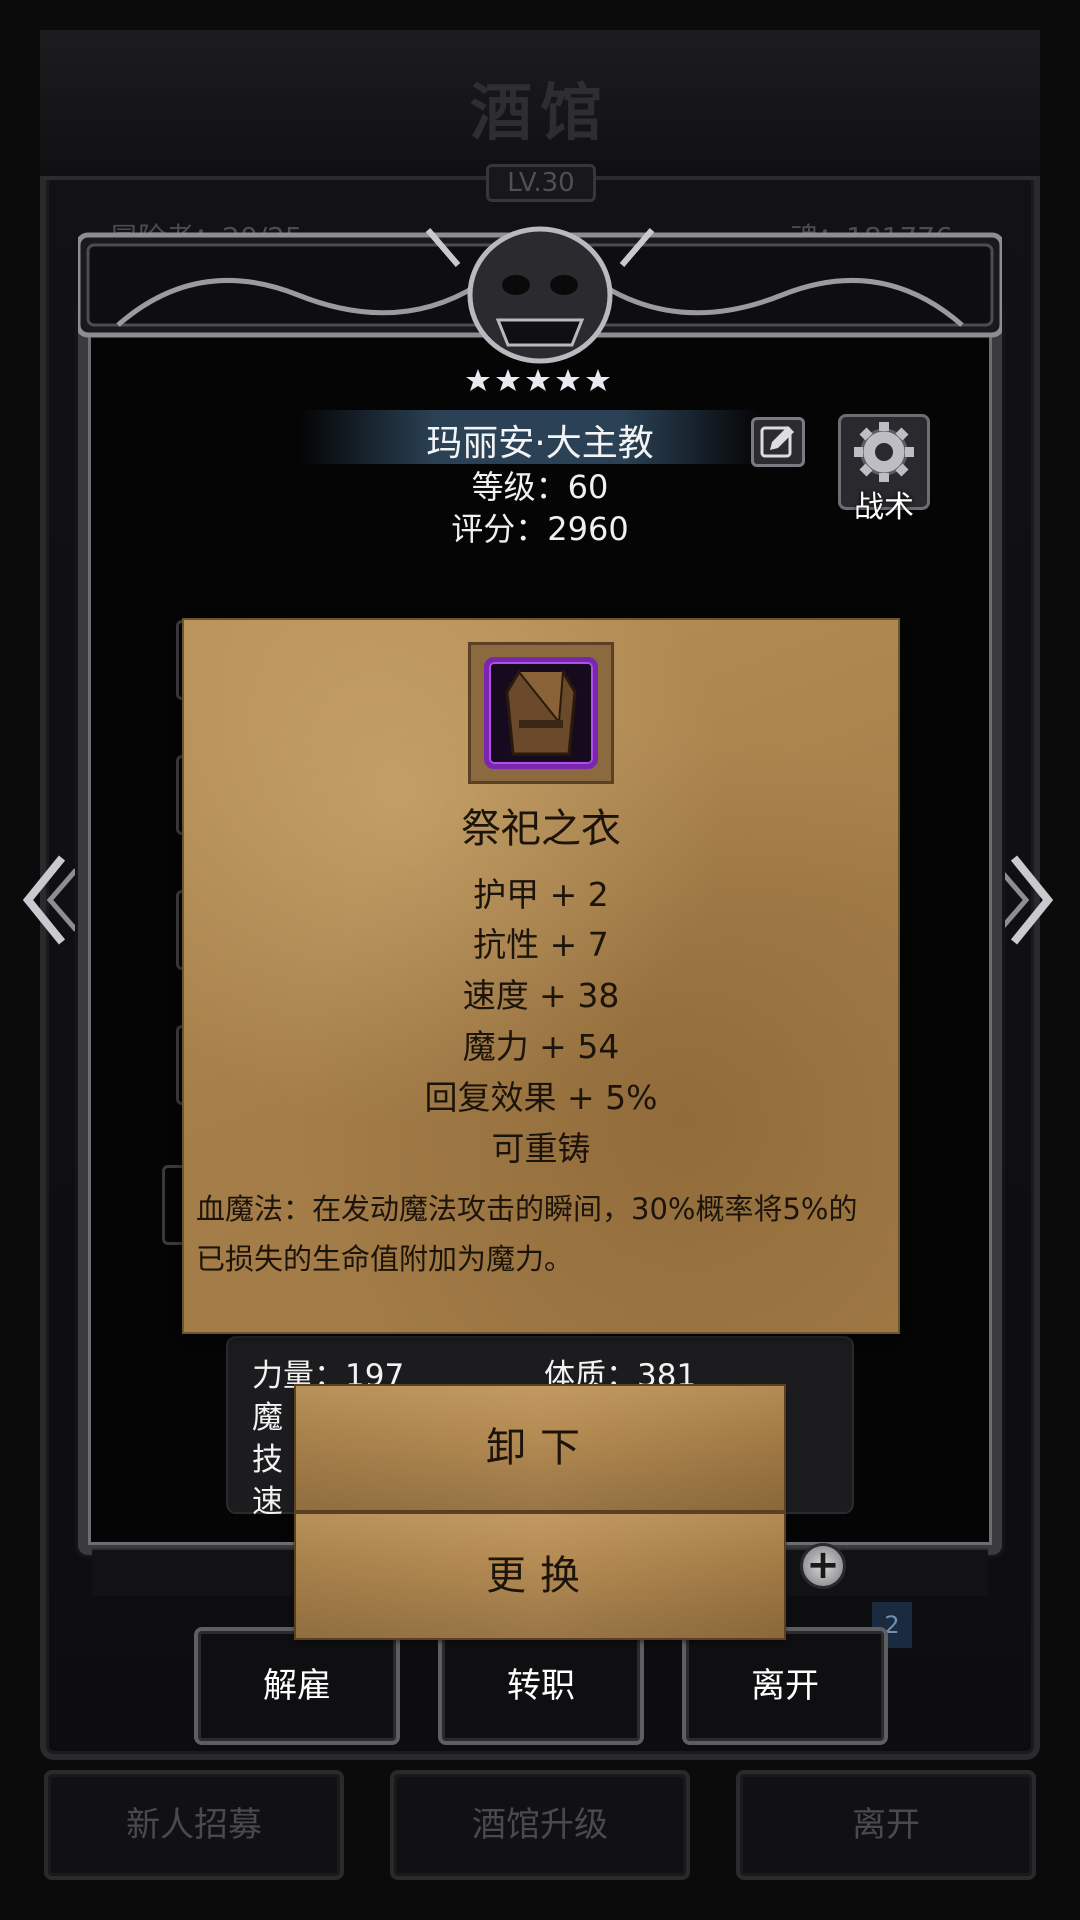  I want to click on rename-button, so click(778, 442).